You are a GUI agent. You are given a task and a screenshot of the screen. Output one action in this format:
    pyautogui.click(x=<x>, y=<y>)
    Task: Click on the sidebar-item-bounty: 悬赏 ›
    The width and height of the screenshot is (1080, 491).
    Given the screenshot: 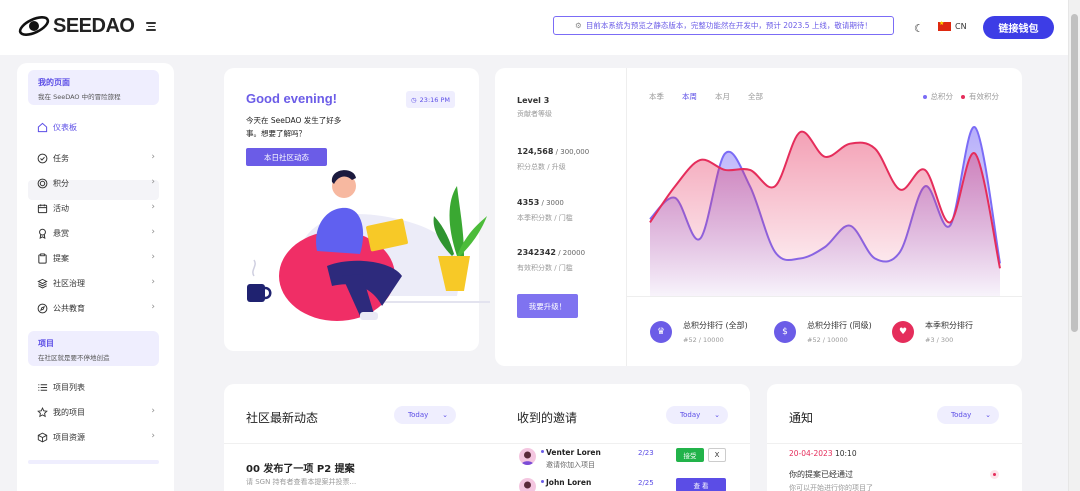 What is the action you would take?
    pyautogui.click(x=96, y=233)
    